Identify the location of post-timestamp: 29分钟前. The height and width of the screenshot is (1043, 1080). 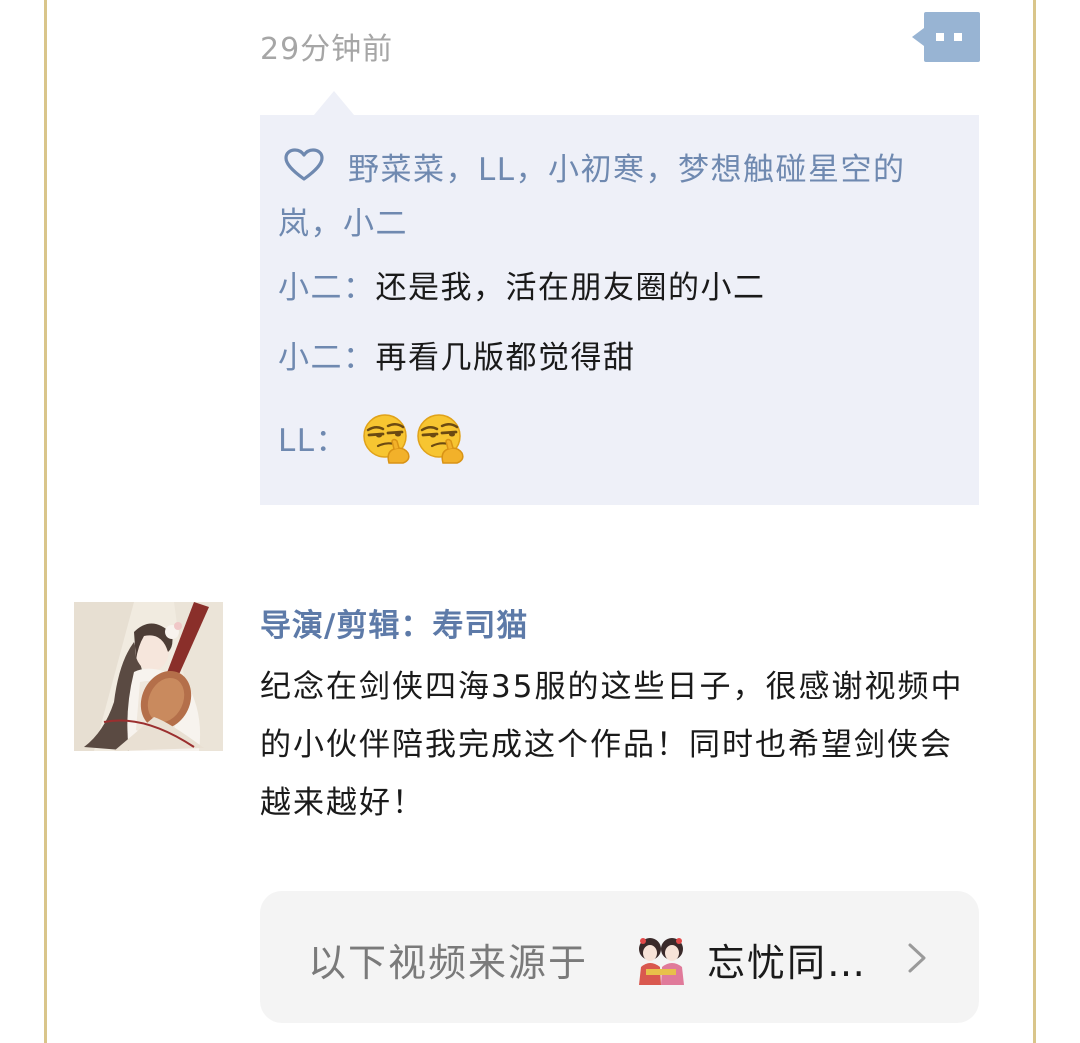
(327, 49).